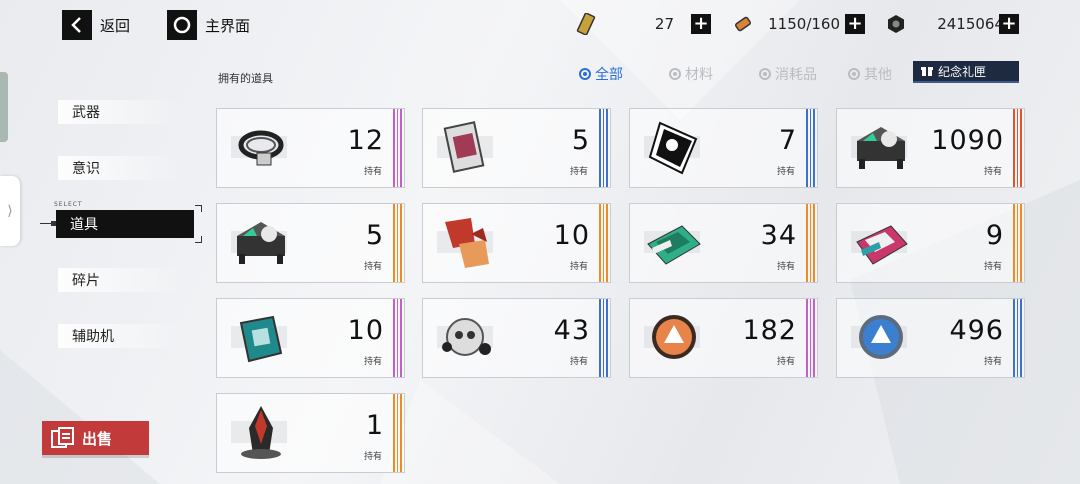  What do you see at coordinates (723, 243) in the screenshot?
I see `item-card: 34 持有` at bounding box center [723, 243].